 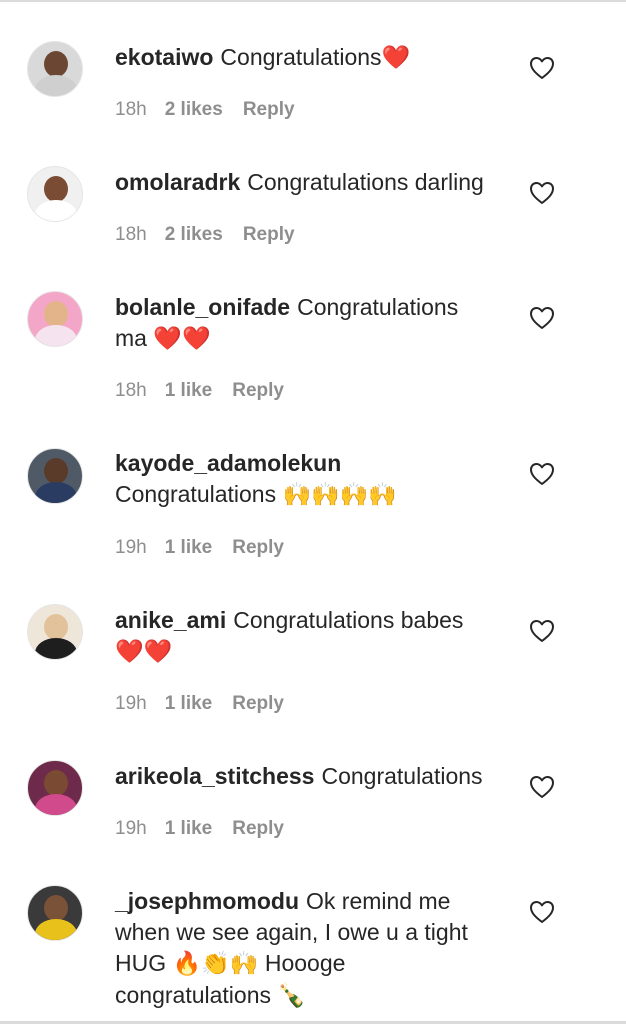 I want to click on comment-username: bolanle_onifade, so click(x=202, y=307).